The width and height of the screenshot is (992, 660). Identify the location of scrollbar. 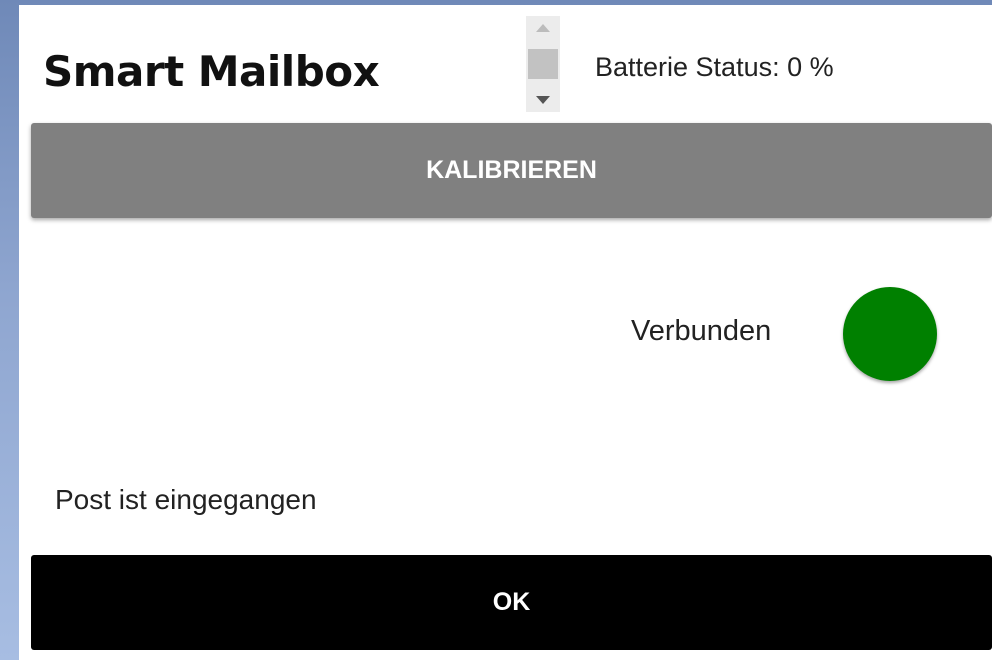
(543, 64).